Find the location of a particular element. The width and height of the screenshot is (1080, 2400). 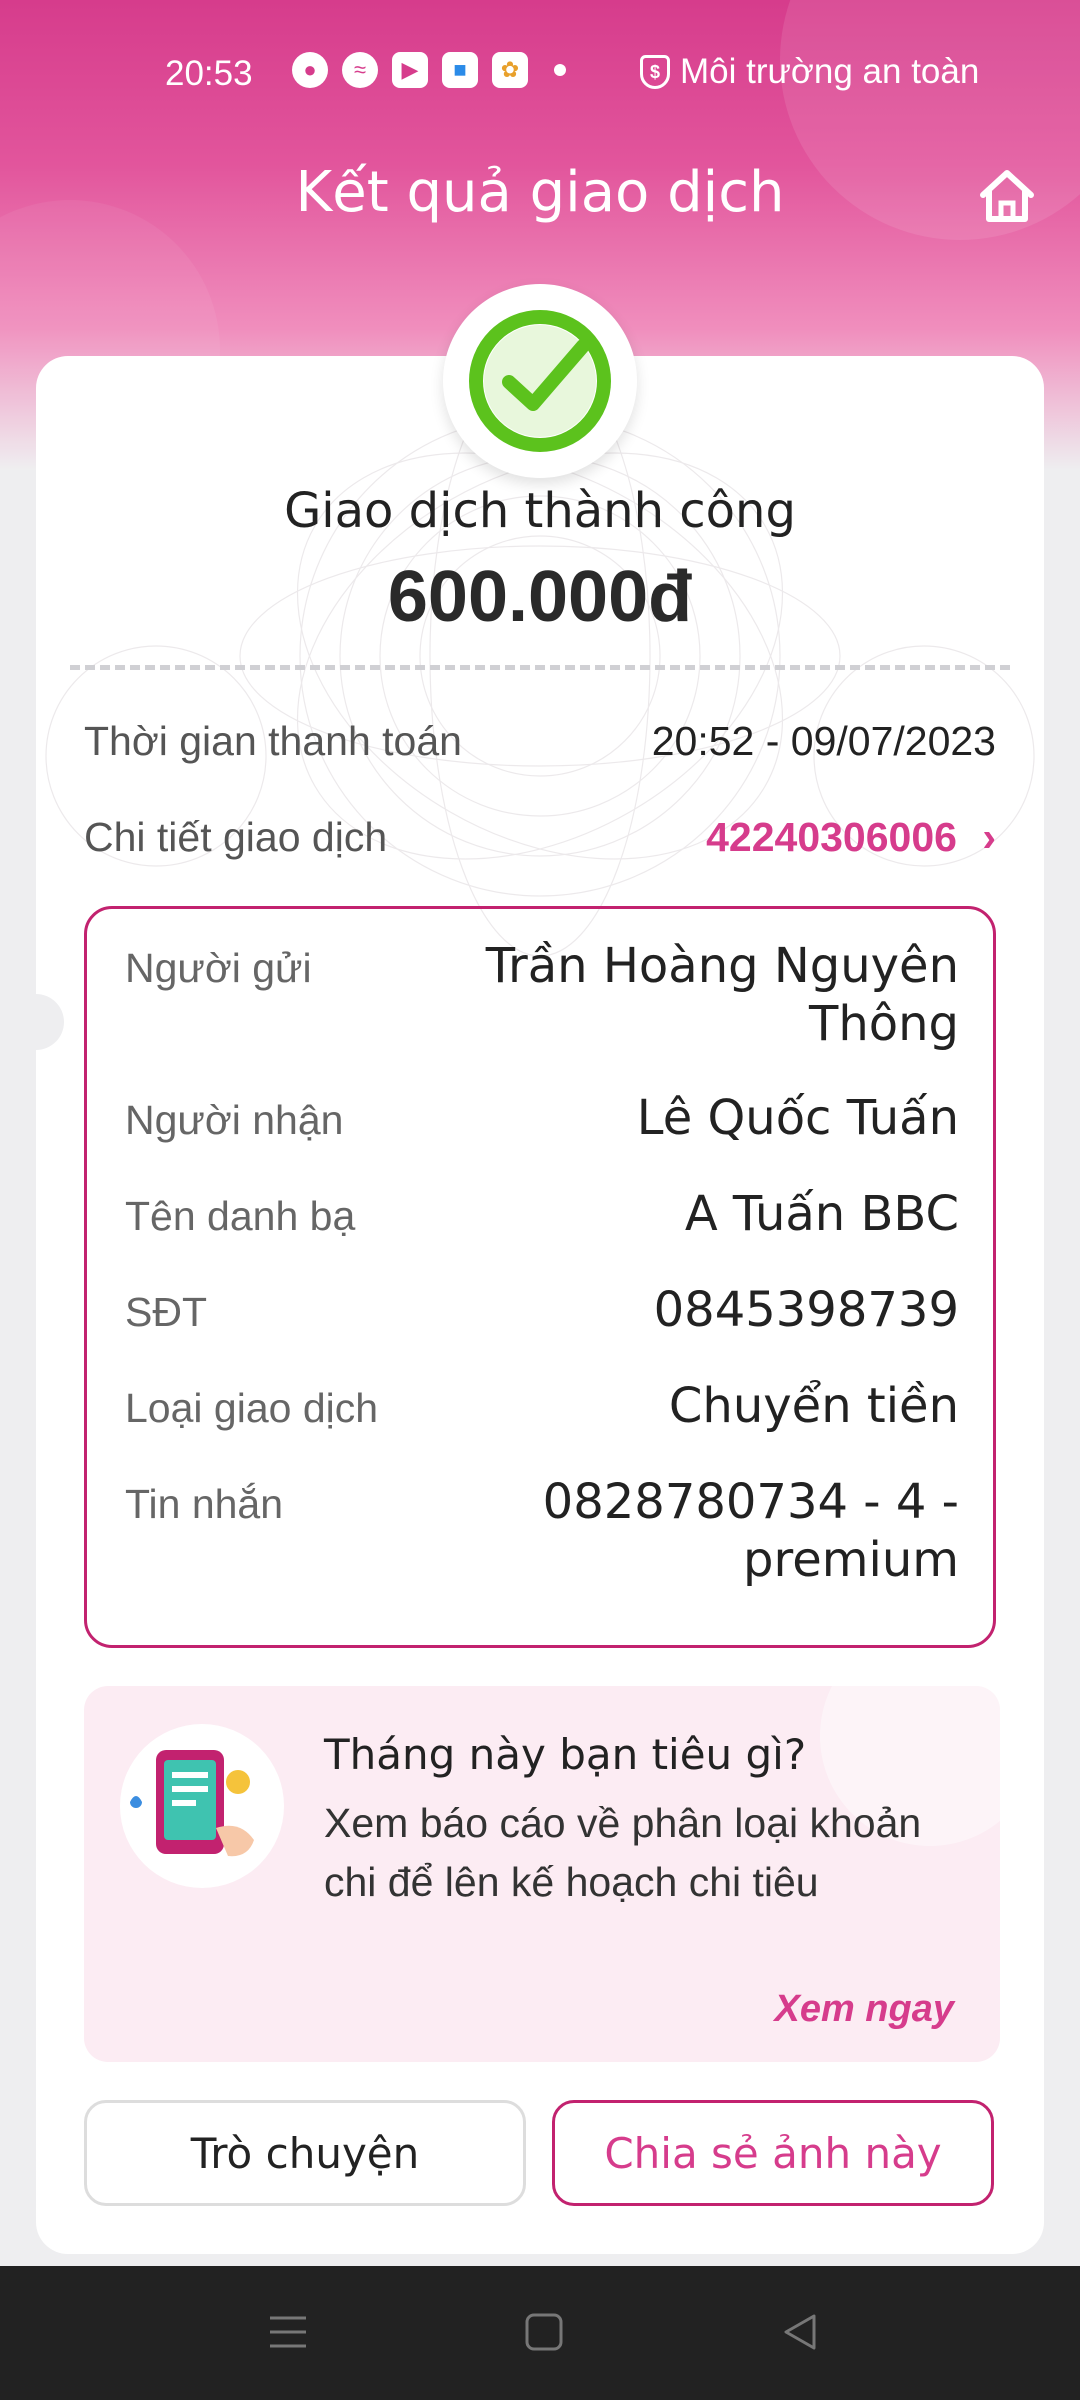

detail-value: 0828780734 - 4 - premium is located at coordinates (750, 1531).